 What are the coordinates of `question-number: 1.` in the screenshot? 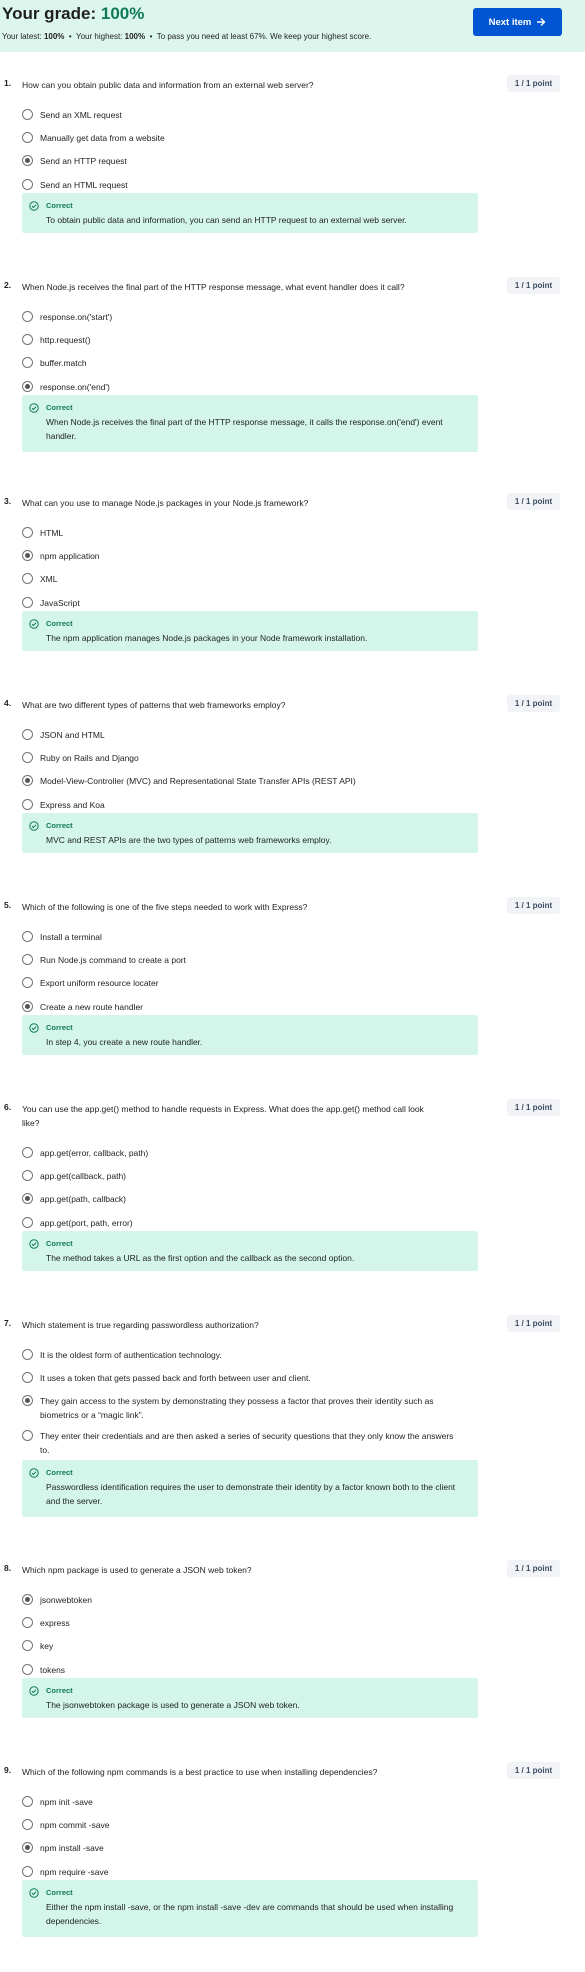 It's located at (8, 83).